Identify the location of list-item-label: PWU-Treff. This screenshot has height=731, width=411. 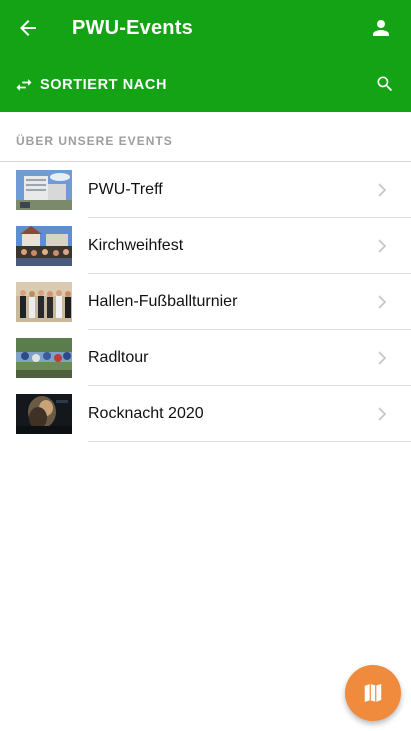
(125, 189).